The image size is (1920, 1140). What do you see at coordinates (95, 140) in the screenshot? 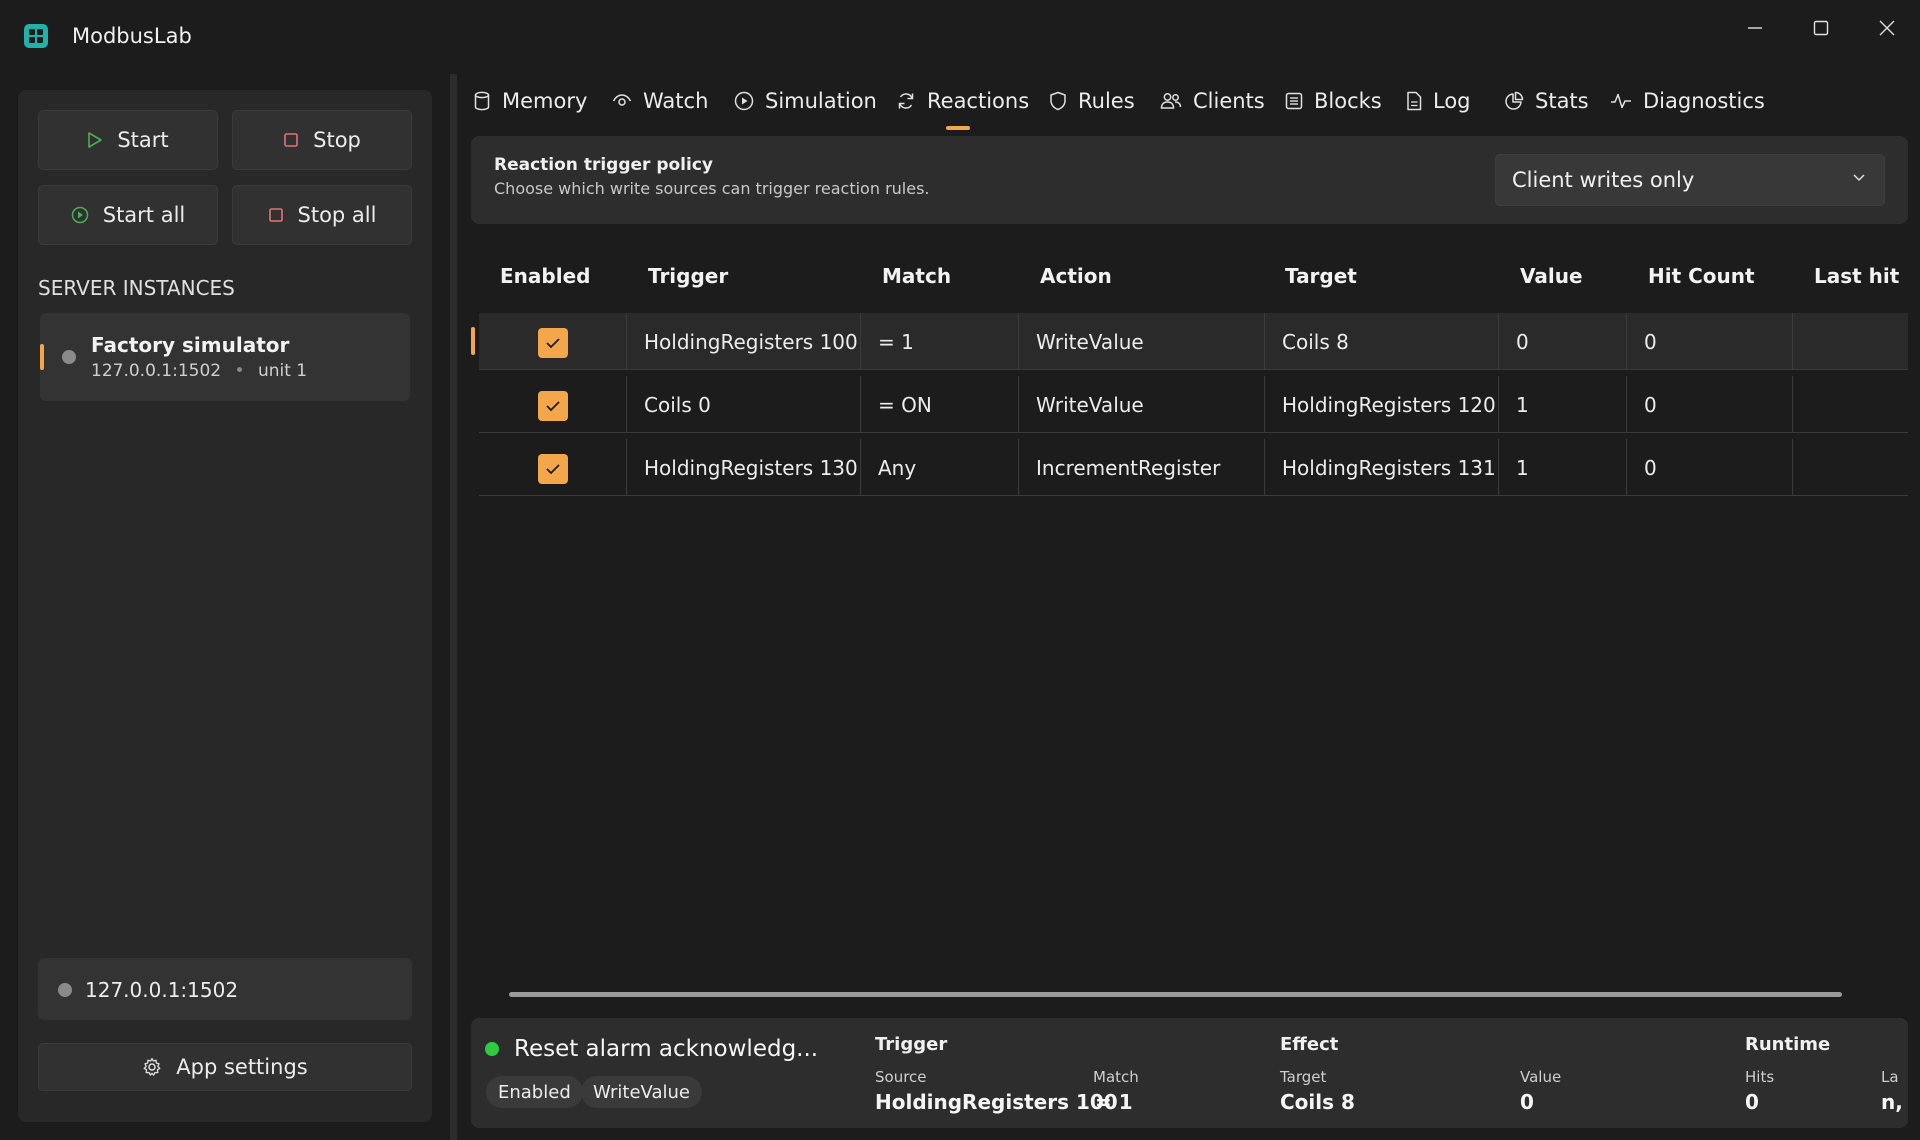
I see `play-icon` at bounding box center [95, 140].